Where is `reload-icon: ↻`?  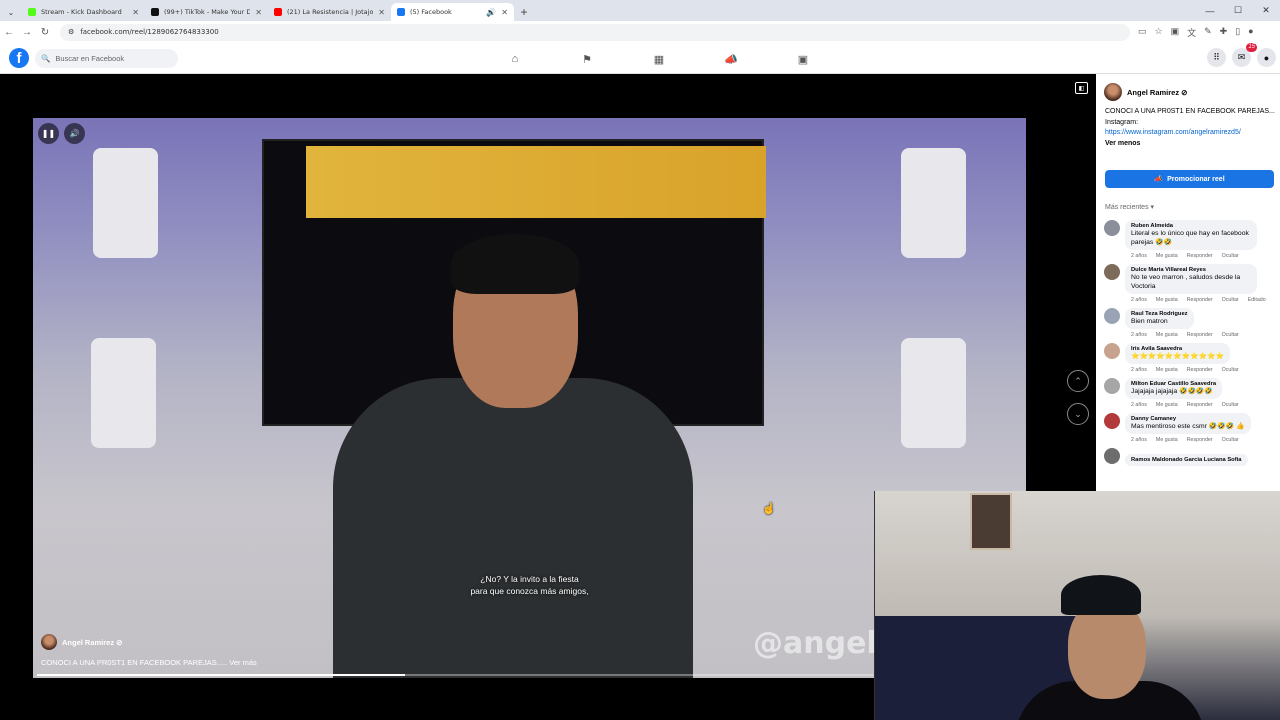 reload-icon: ↻ is located at coordinates (45, 32).